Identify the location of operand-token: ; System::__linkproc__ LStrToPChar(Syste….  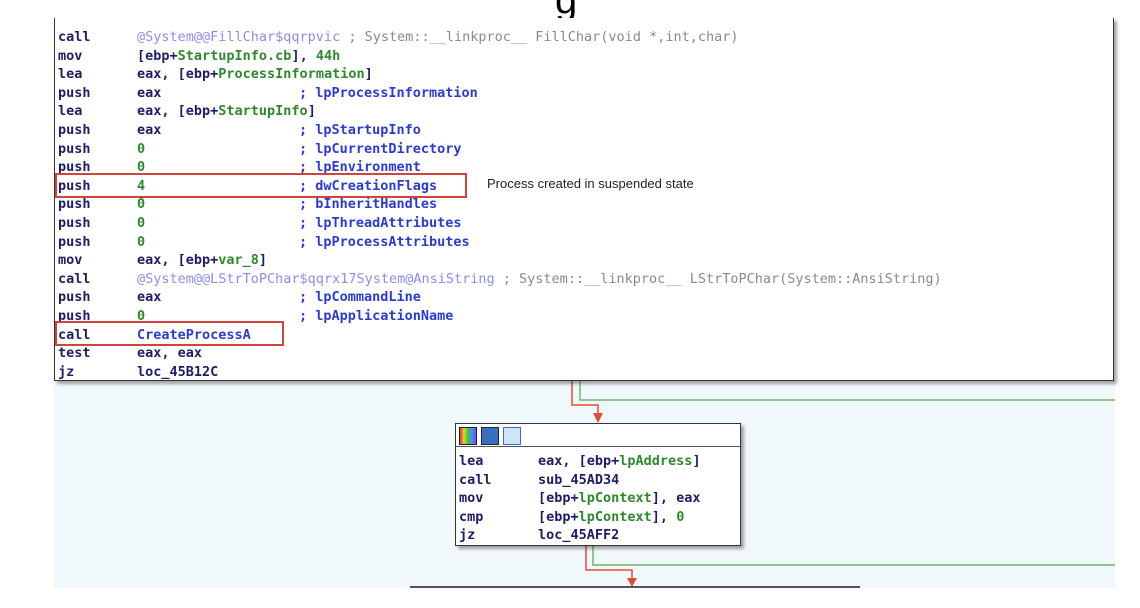
(718, 278).